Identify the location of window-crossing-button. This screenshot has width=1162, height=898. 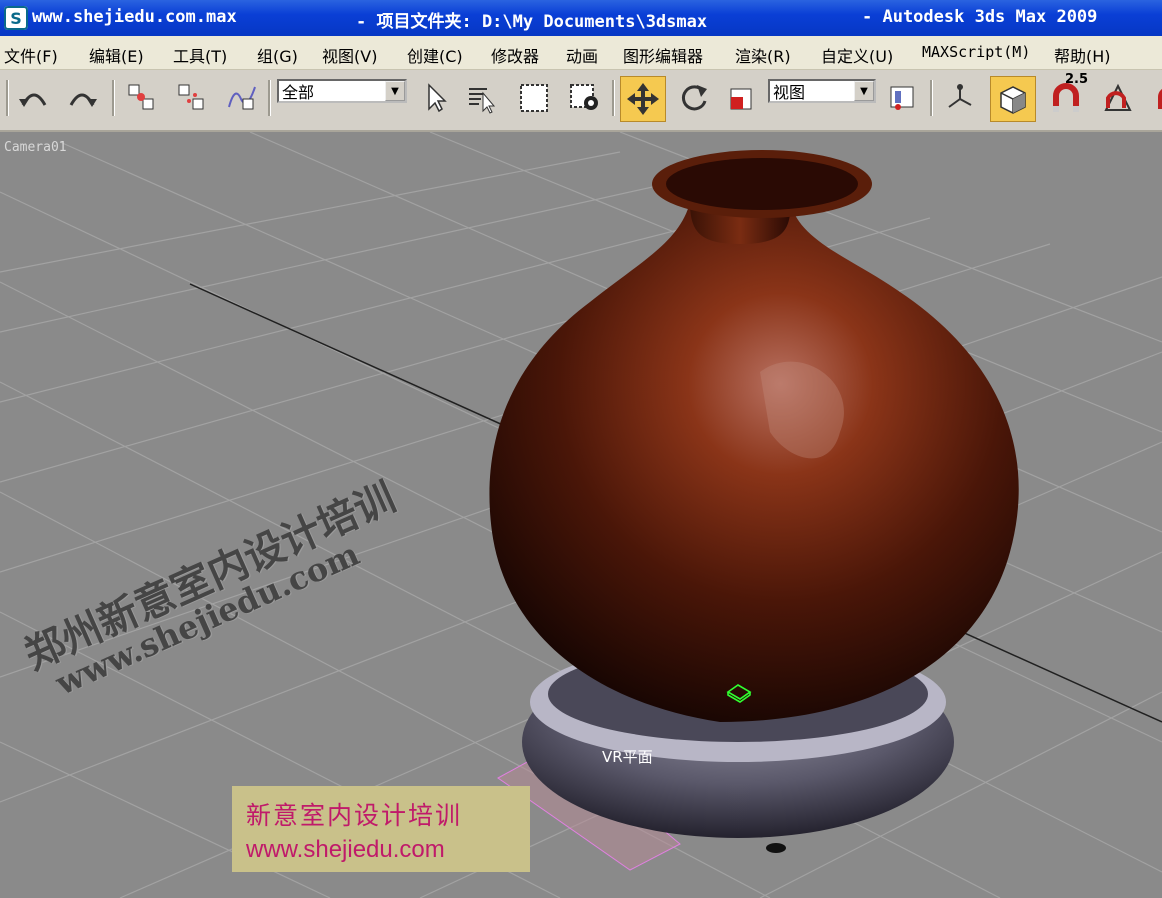
(584, 98).